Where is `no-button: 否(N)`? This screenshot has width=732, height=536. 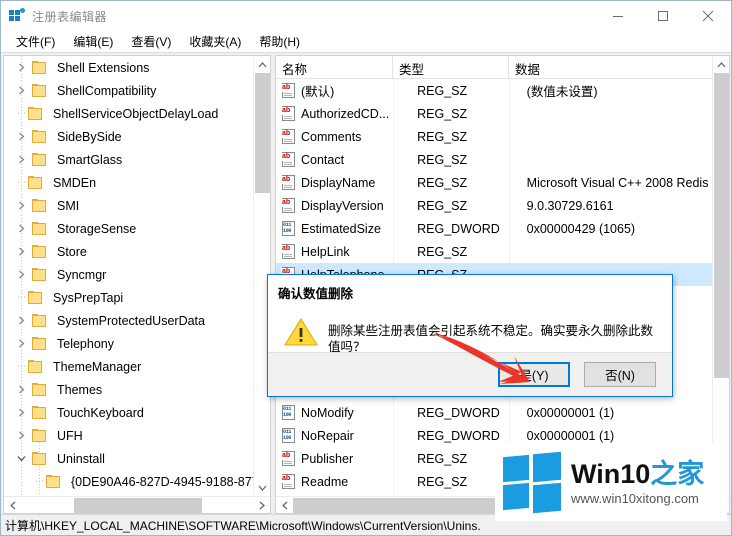 no-button: 否(N) is located at coordinates (620, 374).